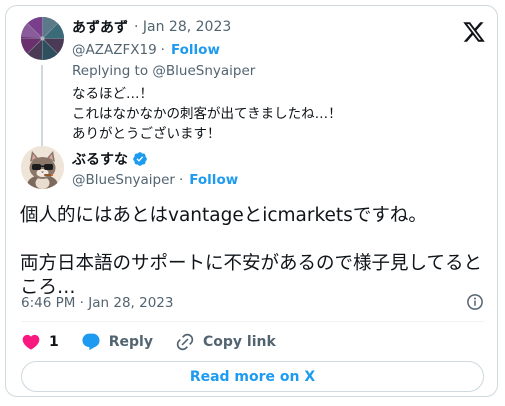  I want to click on main-display-name: ぶるすな, so click(100, 159).